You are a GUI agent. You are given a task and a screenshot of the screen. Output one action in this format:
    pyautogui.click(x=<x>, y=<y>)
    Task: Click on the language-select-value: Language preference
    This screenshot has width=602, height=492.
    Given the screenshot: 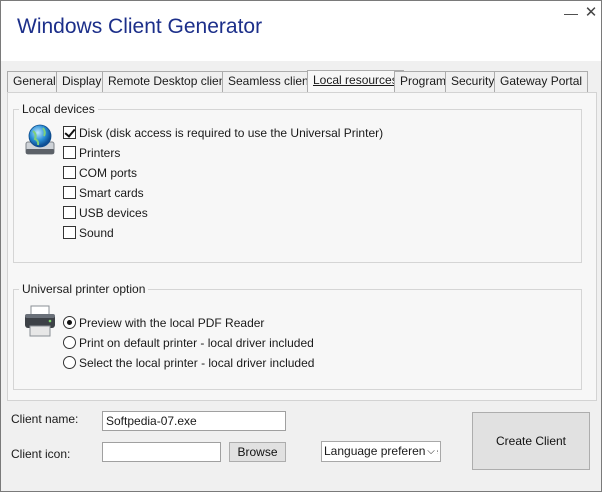 What is the action you would take?
    pyautogui.click(x=381, y=451)
    